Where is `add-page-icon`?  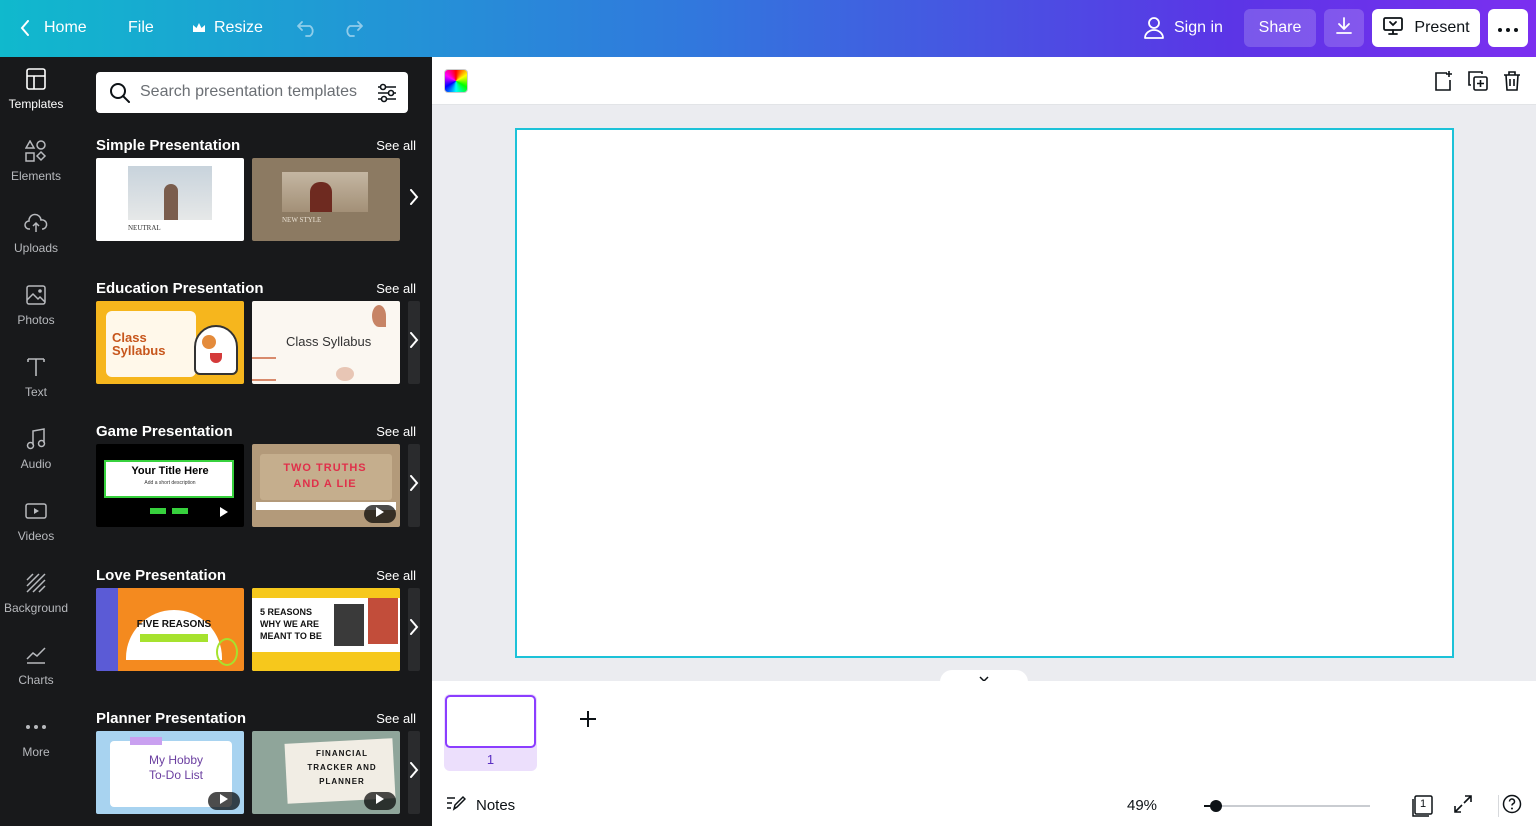 add-page-icon is located at coordinates (1443, 81).